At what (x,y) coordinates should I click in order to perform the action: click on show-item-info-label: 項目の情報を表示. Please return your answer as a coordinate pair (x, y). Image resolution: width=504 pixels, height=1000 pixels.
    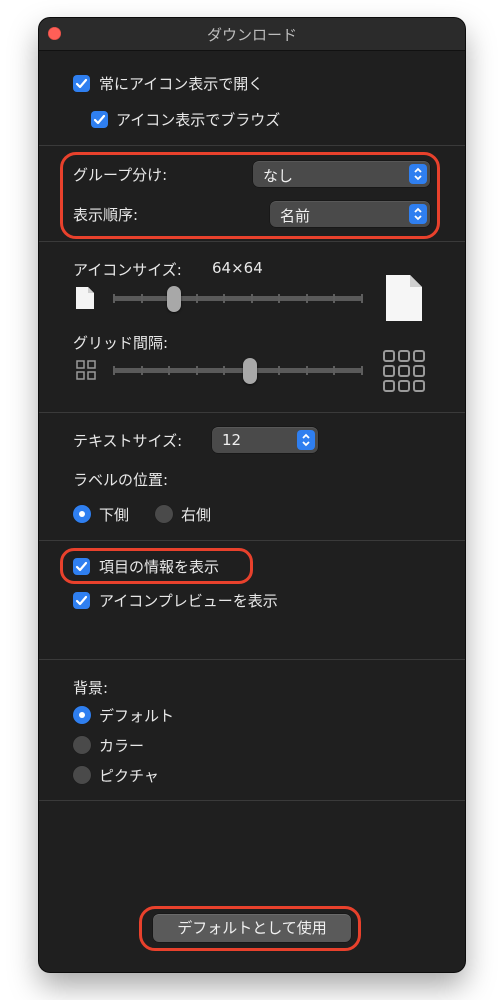
    Looking at the image, I should click on (159, 567).